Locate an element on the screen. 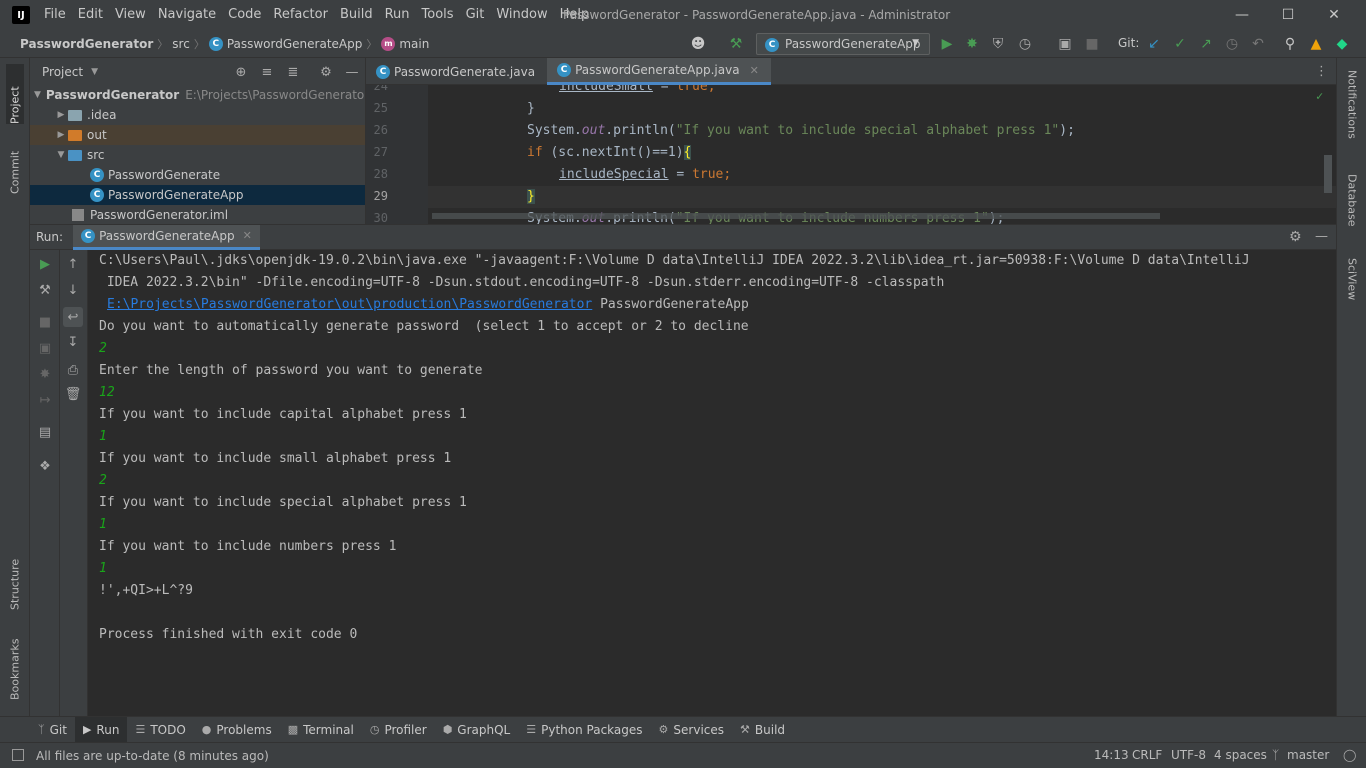 The width and height of the screenshot is (1366, 768). tool-button-build: ⚒ Build is located at coordinates (762, 730).